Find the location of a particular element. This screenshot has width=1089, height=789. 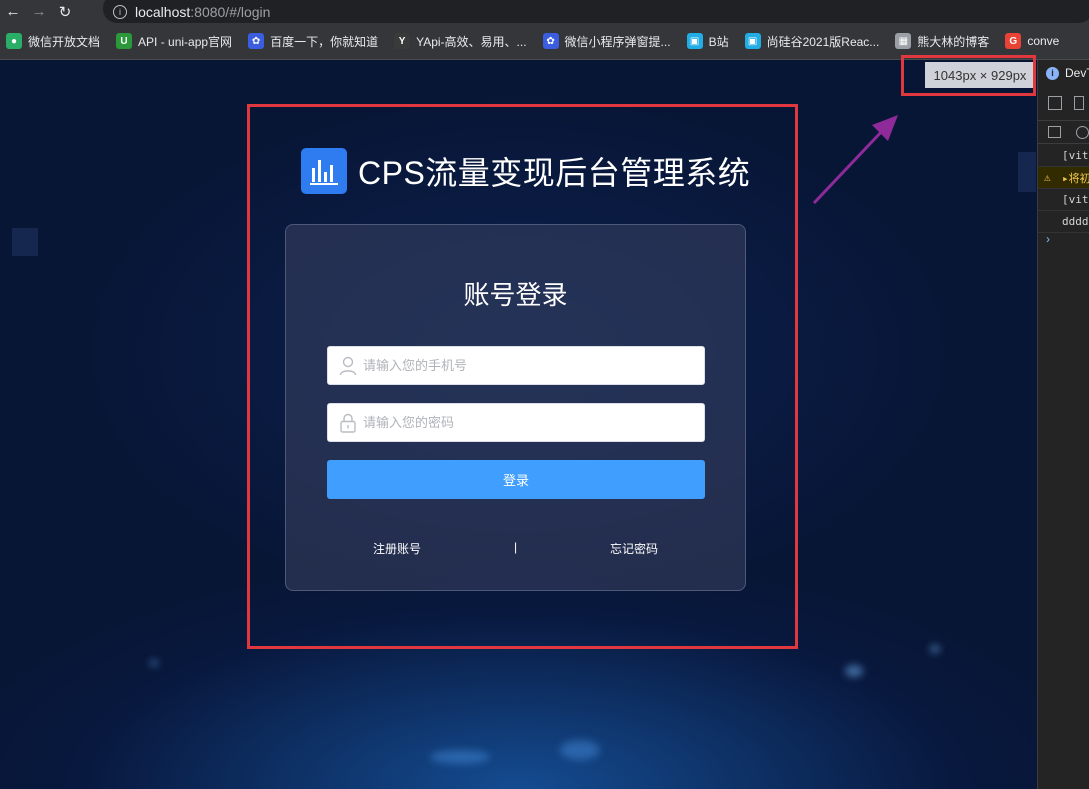

forward-icon: → is located at coordinates (39, 11).